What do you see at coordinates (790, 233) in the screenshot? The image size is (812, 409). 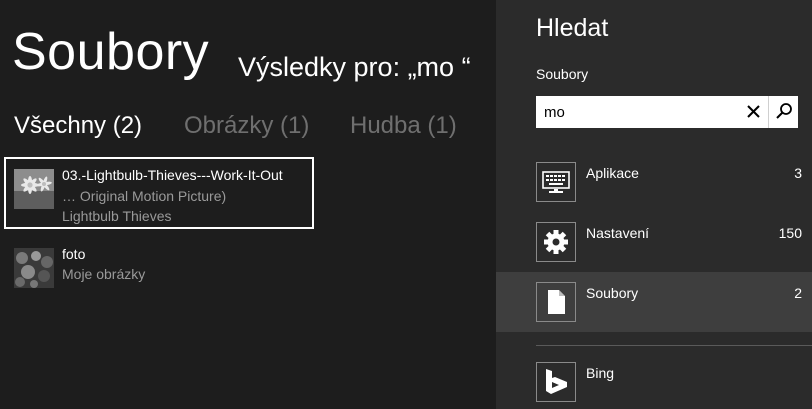 I see `scope-count: 150` at bounding box center [790, 233].